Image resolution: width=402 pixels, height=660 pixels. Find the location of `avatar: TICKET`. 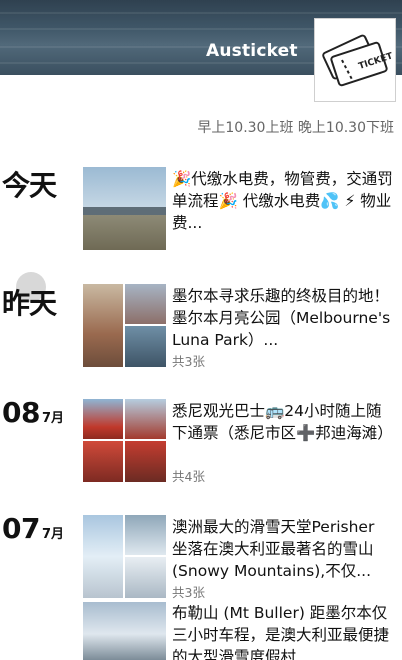

avatar: TICKET is located at coordinates (355, 60).